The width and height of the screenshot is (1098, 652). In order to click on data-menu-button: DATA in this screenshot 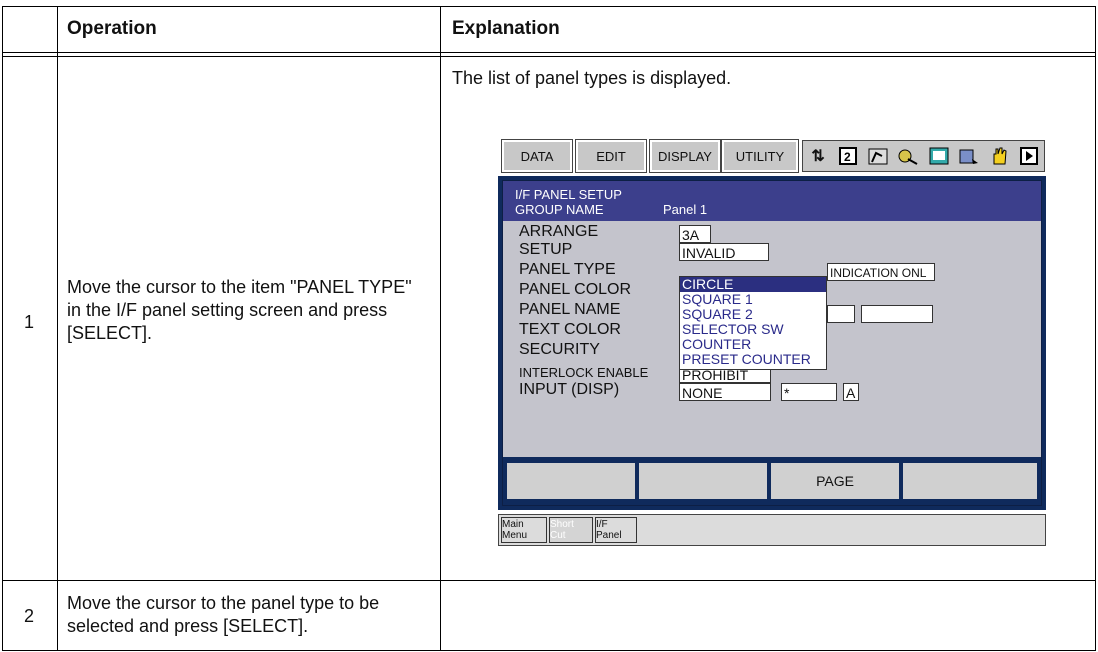, I will do `click(537, 156)`.